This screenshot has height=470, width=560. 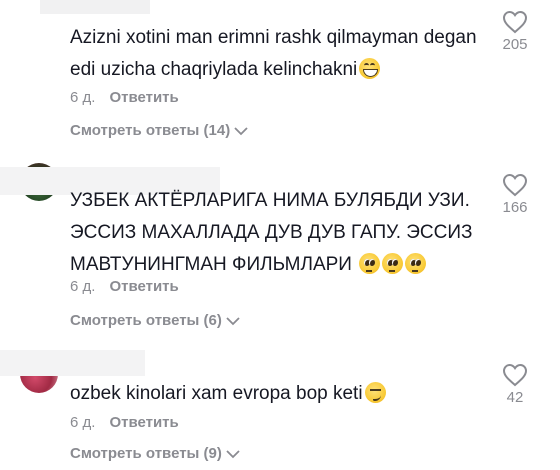 What do you see at coordinates (146, 453) in the screenshot?
I see `view-replies-label: Смотреть ответы (9)` at bounding box center [146, 453].